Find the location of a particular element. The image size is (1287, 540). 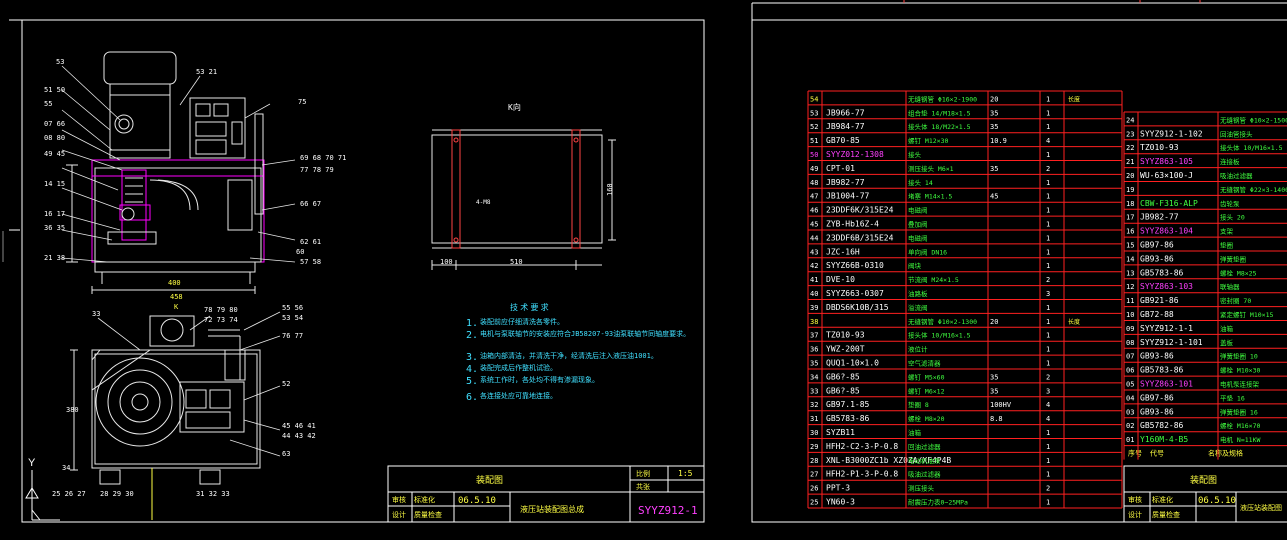

bom-left-name: 液位计 is located at coordinates (918, 349).